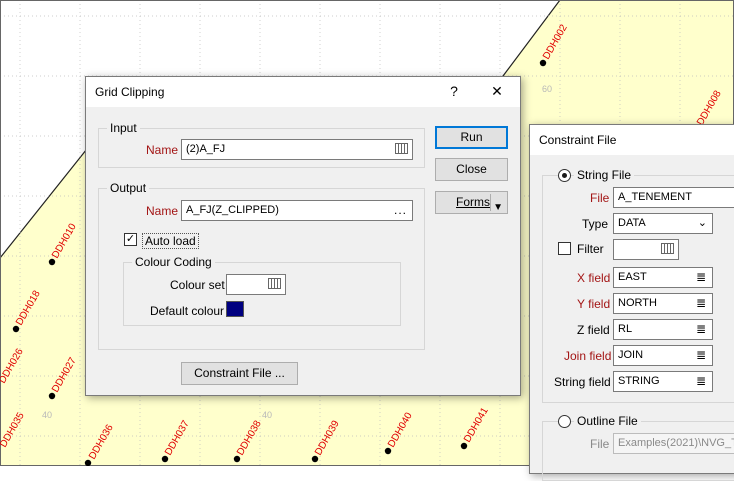 The height and width of the screenshot is (481, 734). I want to click on string-file-label: String File, so click(604, 175).